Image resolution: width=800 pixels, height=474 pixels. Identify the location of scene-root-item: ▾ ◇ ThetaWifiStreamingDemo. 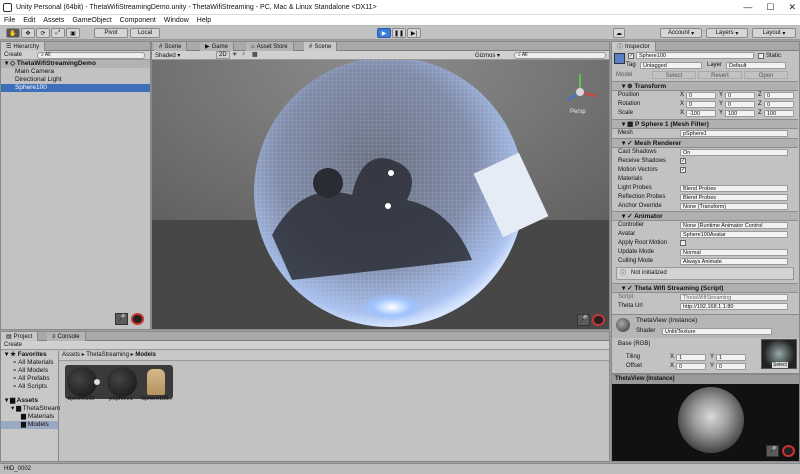
(75, 64).